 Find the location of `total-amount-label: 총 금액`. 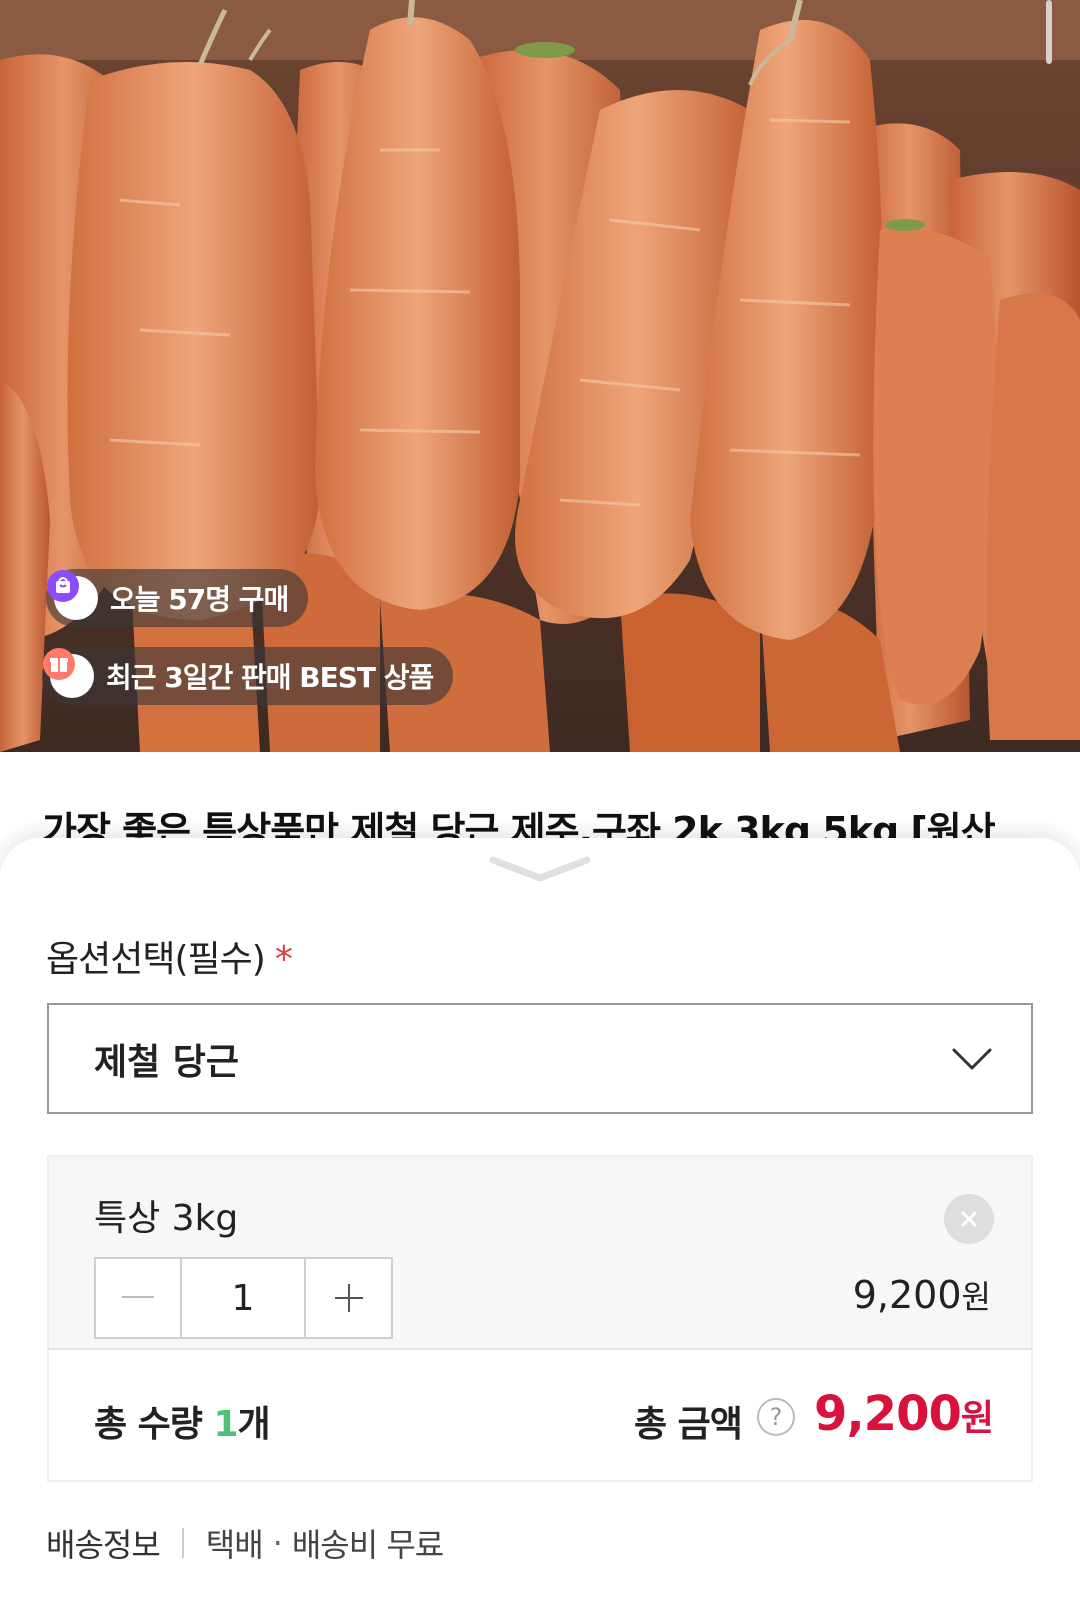

total-amount-label: 총 금액 is located at coordinates (688, 1424).